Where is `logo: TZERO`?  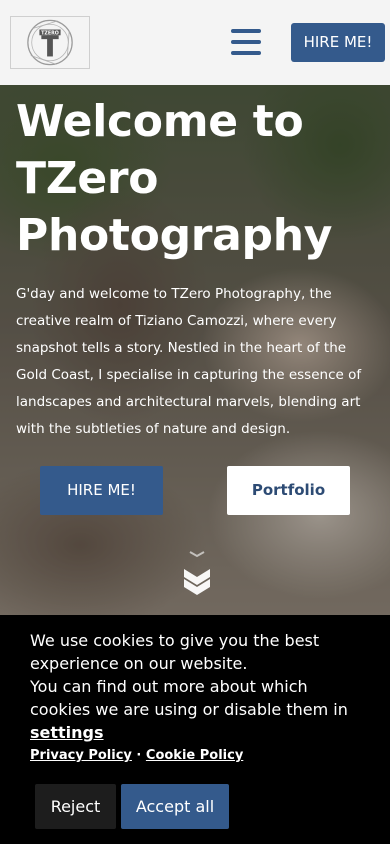
logo: TZERO is located at coordinates (50, 42).